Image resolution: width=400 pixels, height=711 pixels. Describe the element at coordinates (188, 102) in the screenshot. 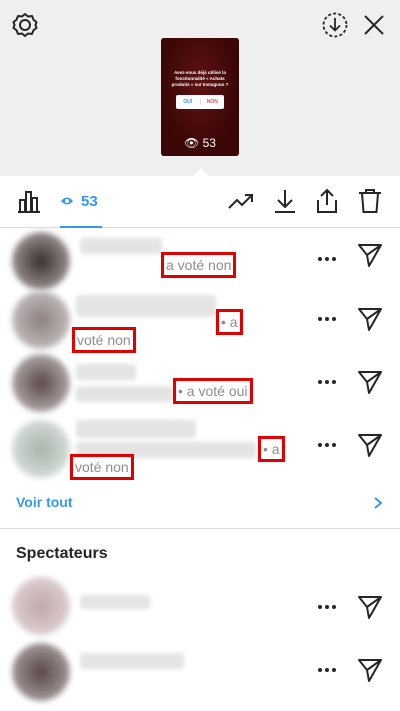

I see `poll-option-yes: OUI` at that location.